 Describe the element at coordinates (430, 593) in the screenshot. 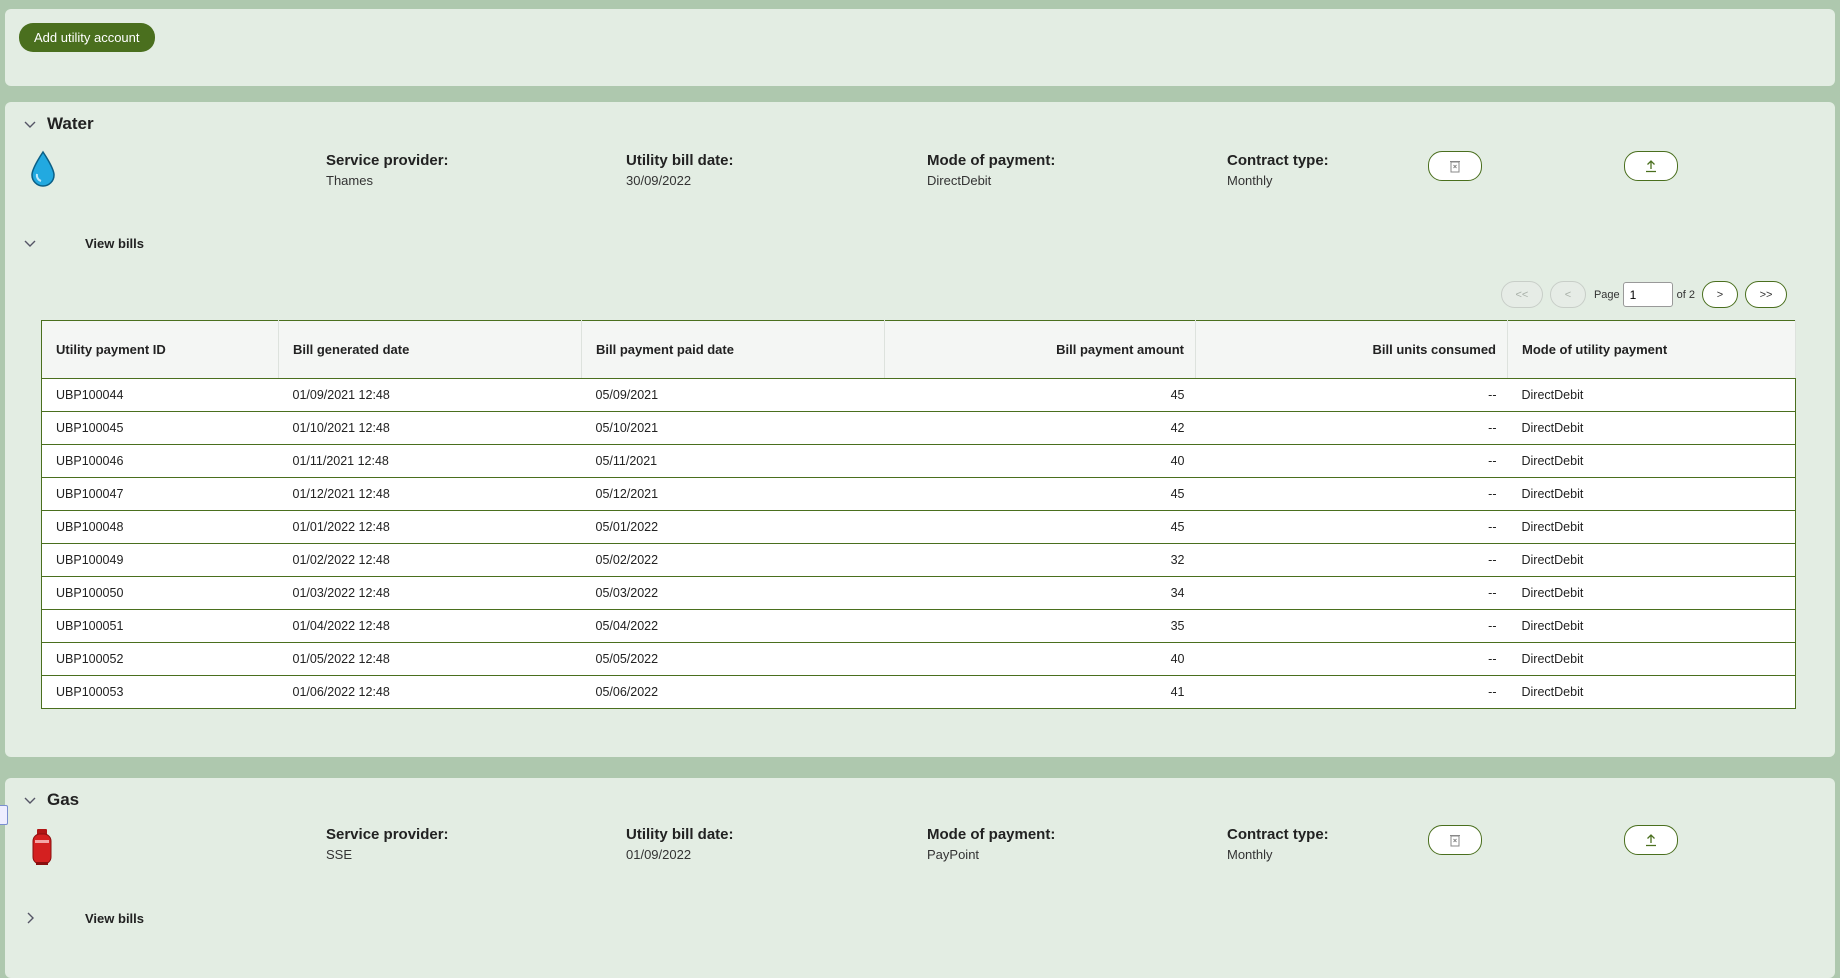

I see `cell-bill-generated-date: 01/03/2022 12:48` at that location.